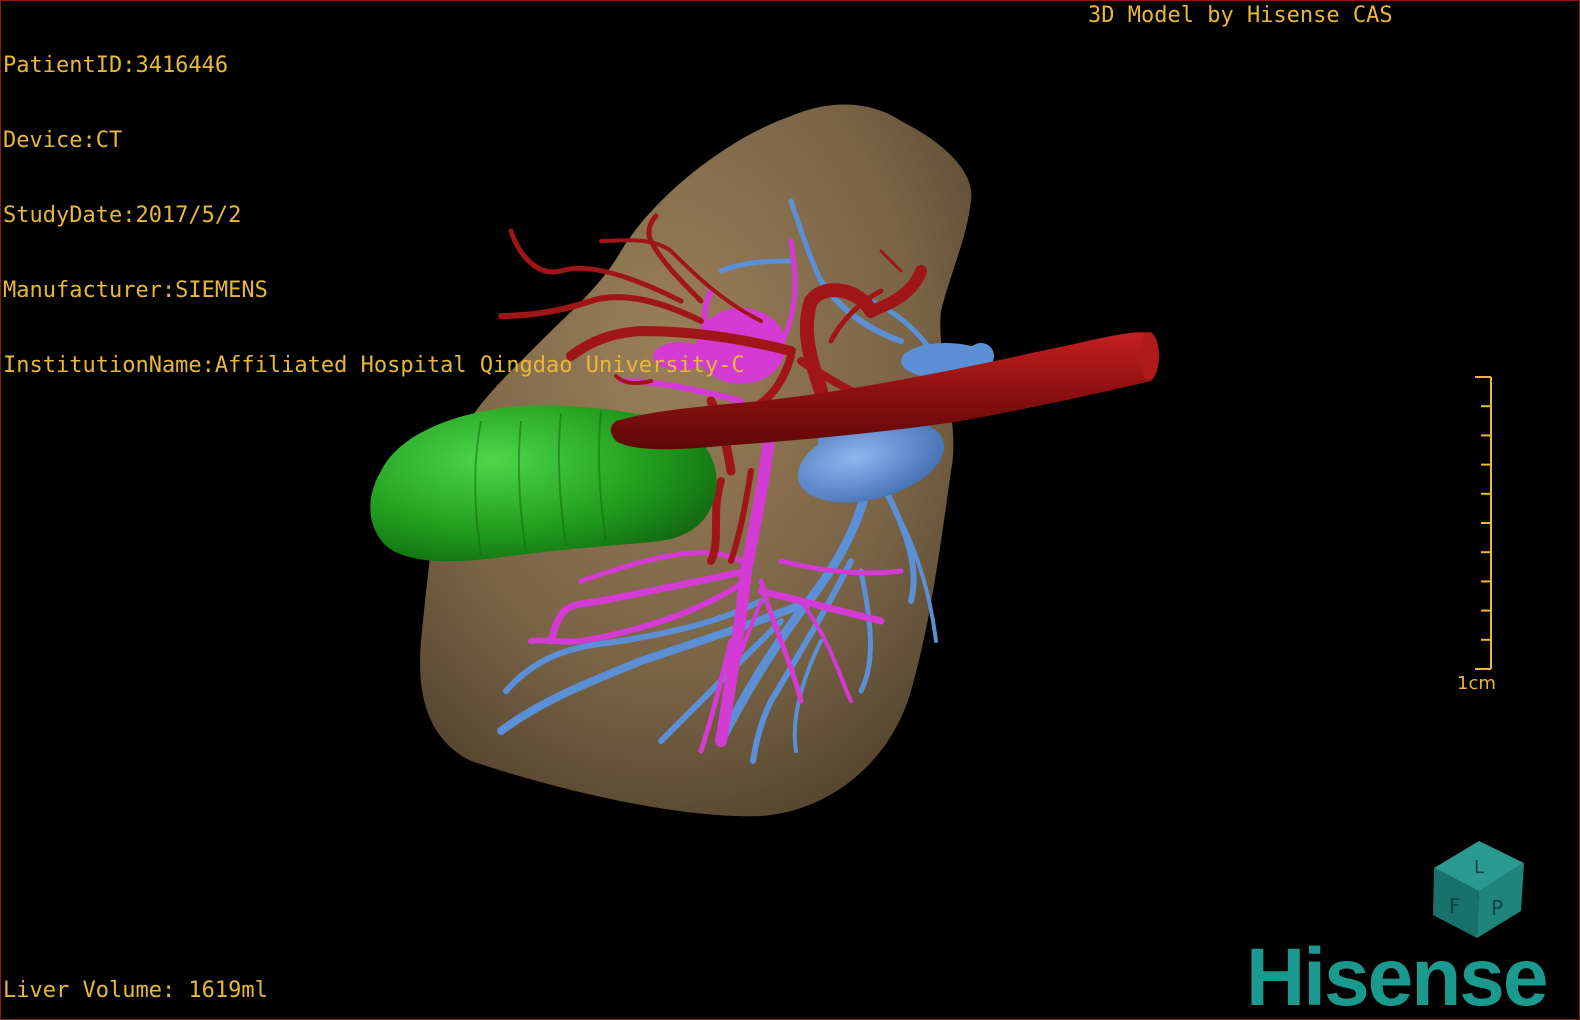 The width and height of the screenshot is (1580, 1020). I want to click on hisense-logo: Hisense, so click(1397, 976).